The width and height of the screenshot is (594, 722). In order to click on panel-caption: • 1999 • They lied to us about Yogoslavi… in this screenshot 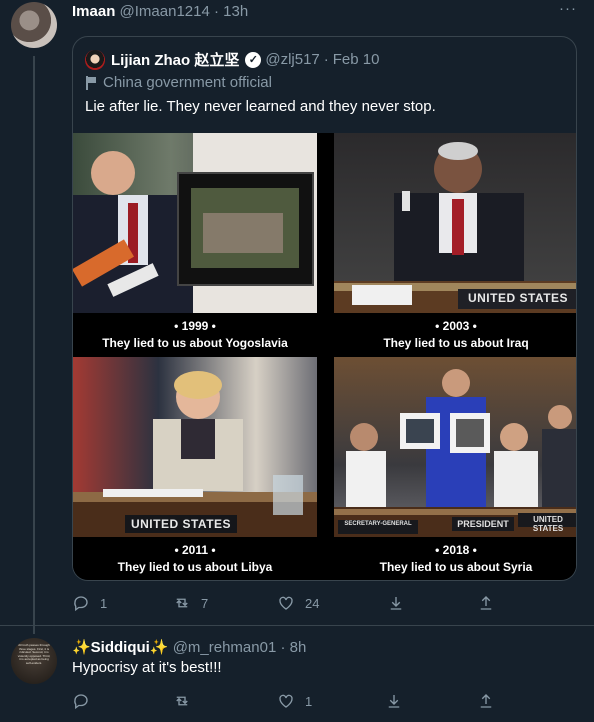, I will do `click(195, 334)`.